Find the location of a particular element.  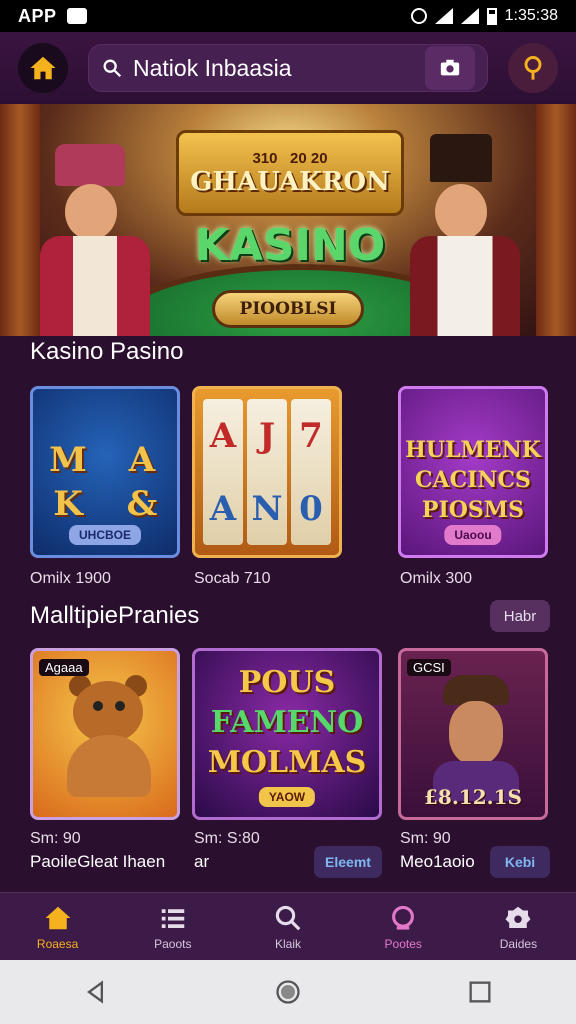

curtain-right is located at coordinates (556, 220).